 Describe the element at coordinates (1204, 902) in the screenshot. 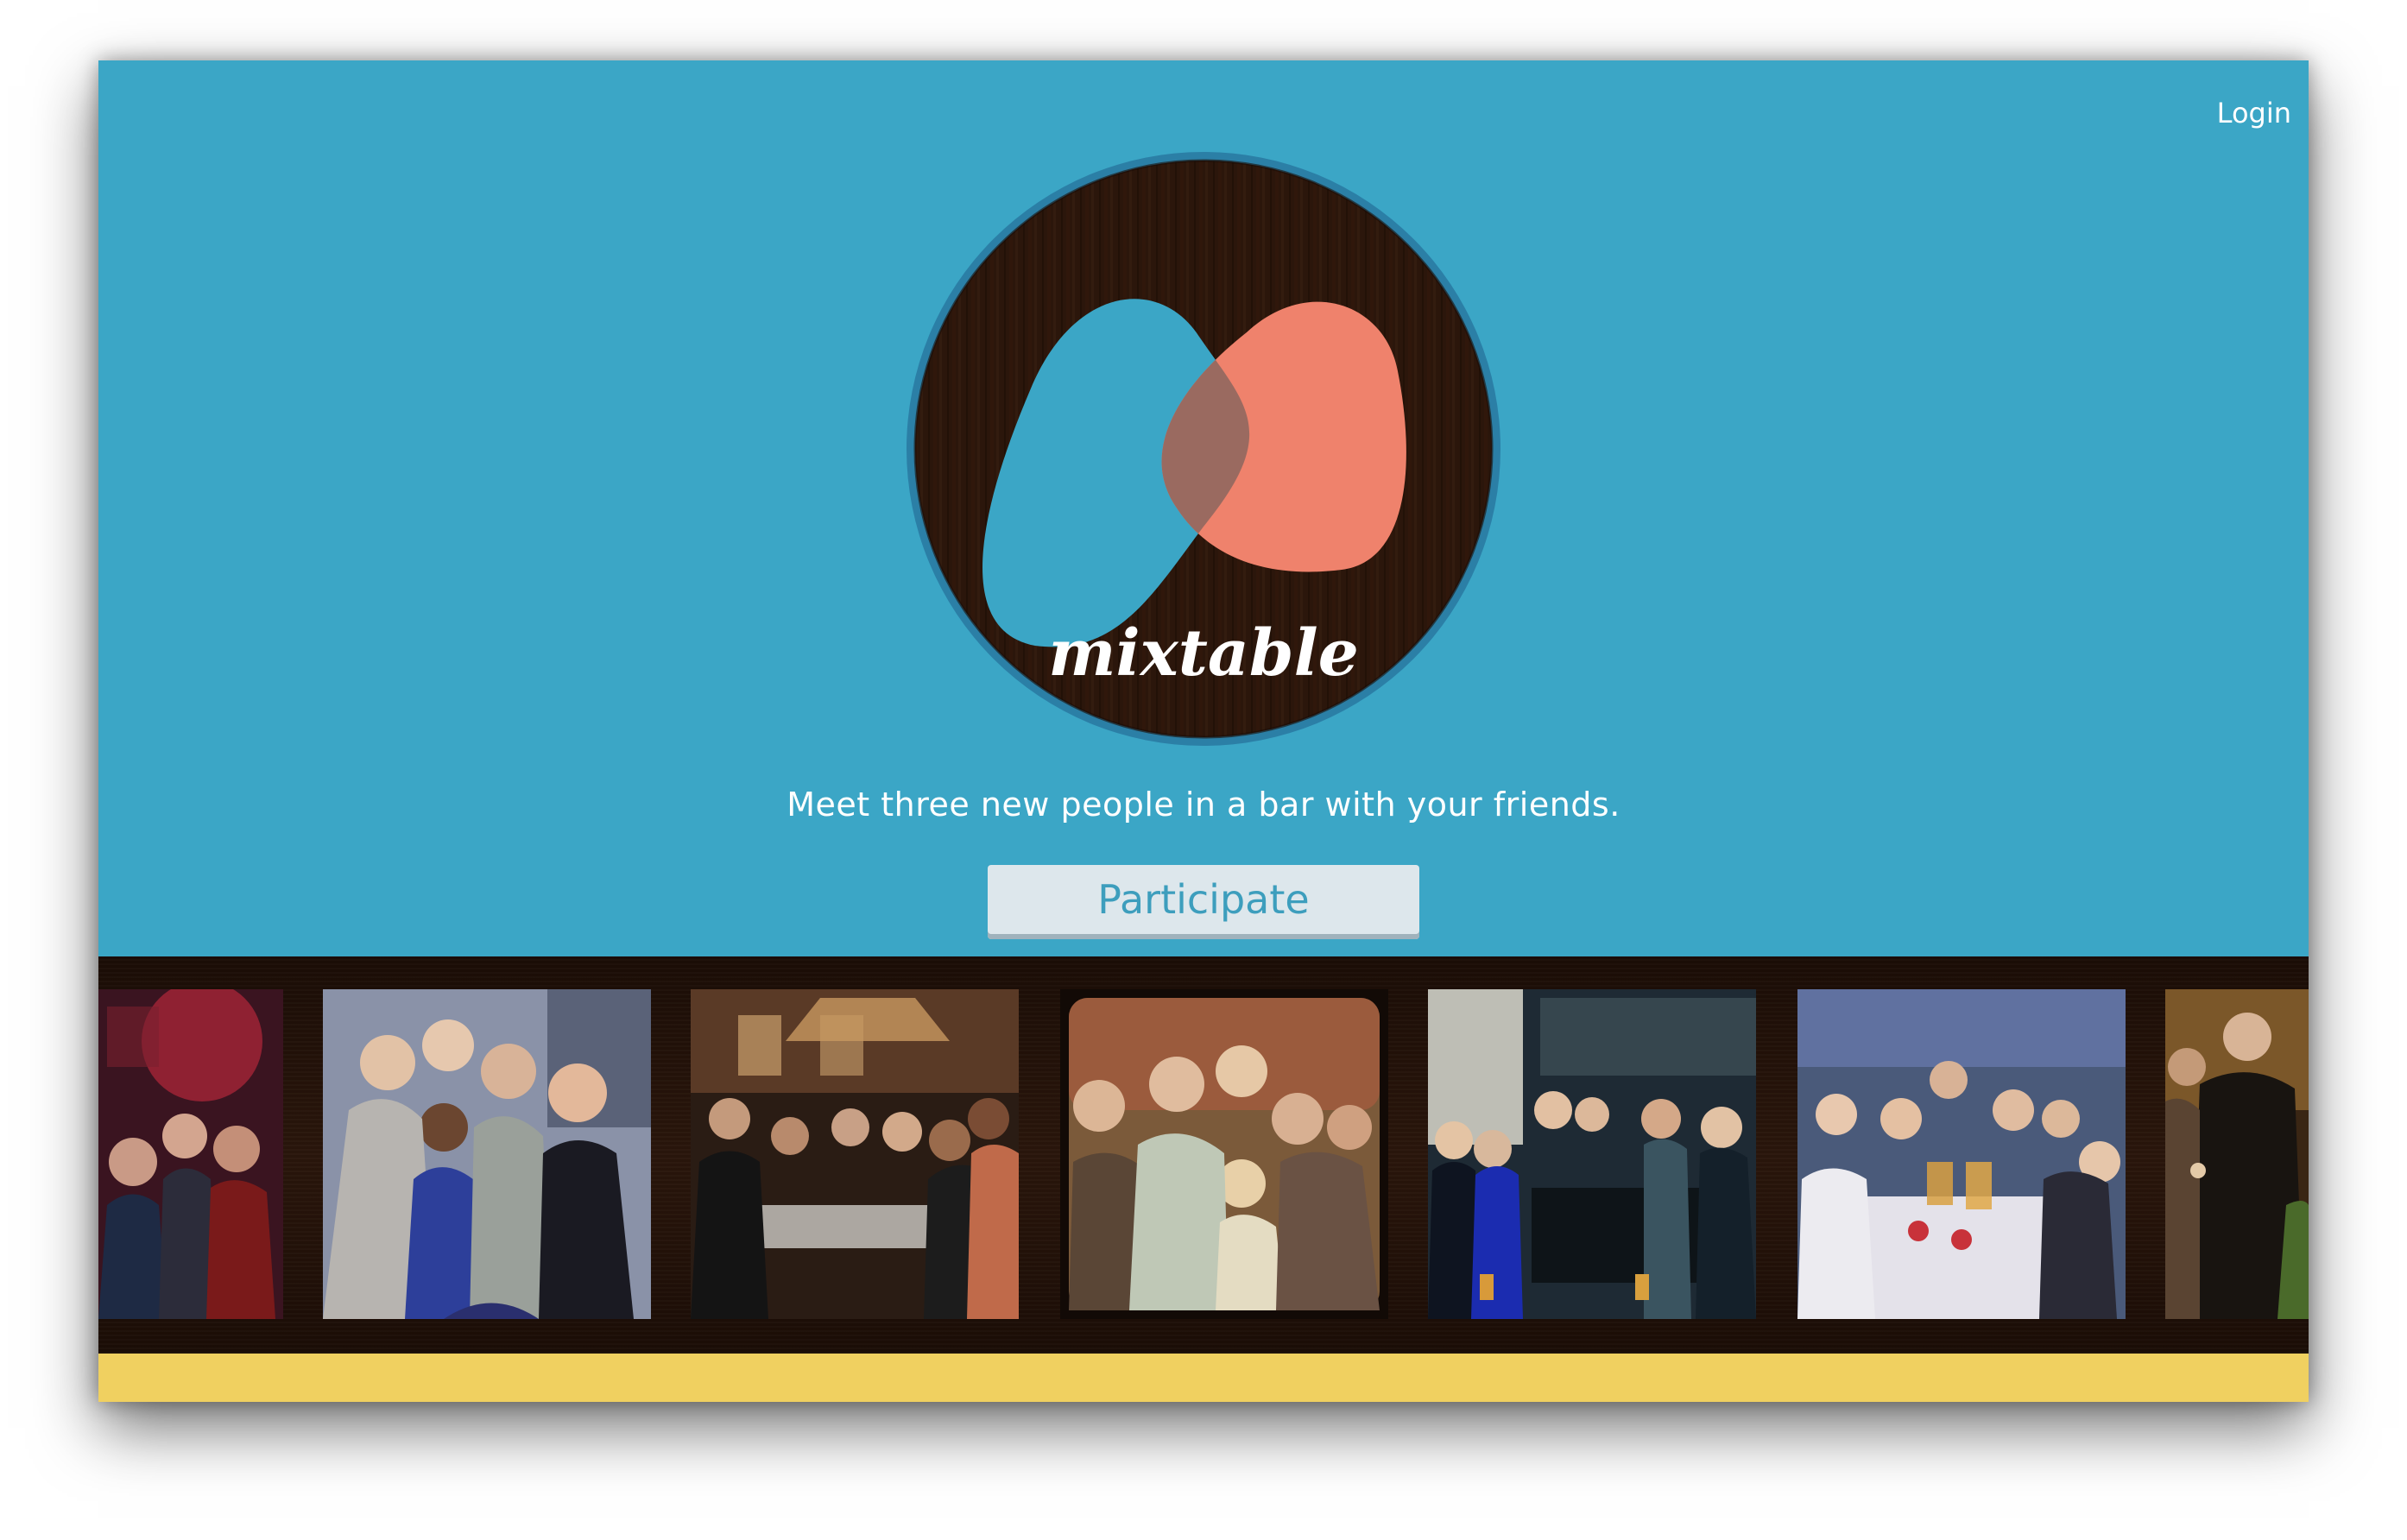

I see `participate-button: Participate` at that location.